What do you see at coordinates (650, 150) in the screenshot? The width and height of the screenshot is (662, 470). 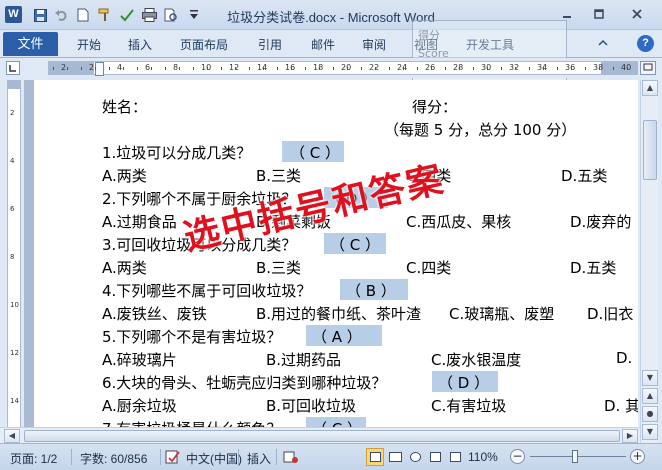 I see `vertical-scroll-thumb` at bounding box center [650, 150].